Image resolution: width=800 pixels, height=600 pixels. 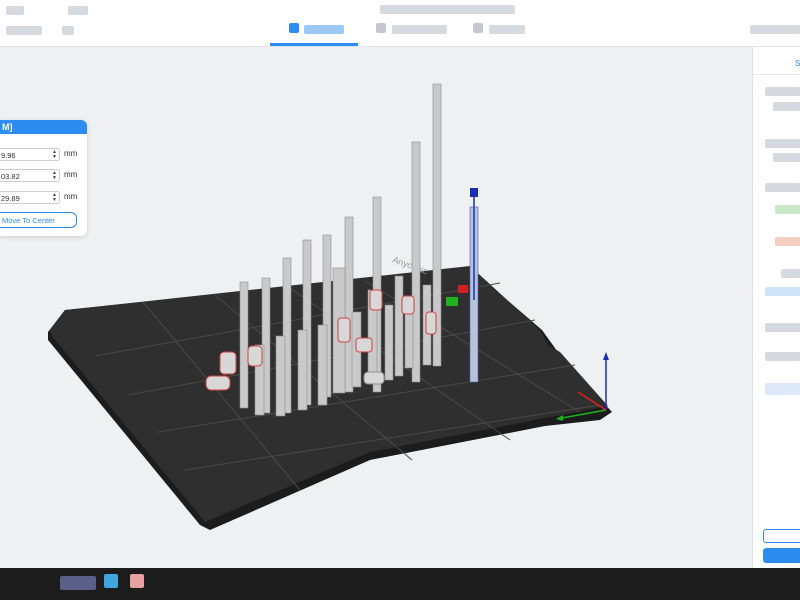 I want to click on position-x-value: 9.96, so click(x=8, y=155).